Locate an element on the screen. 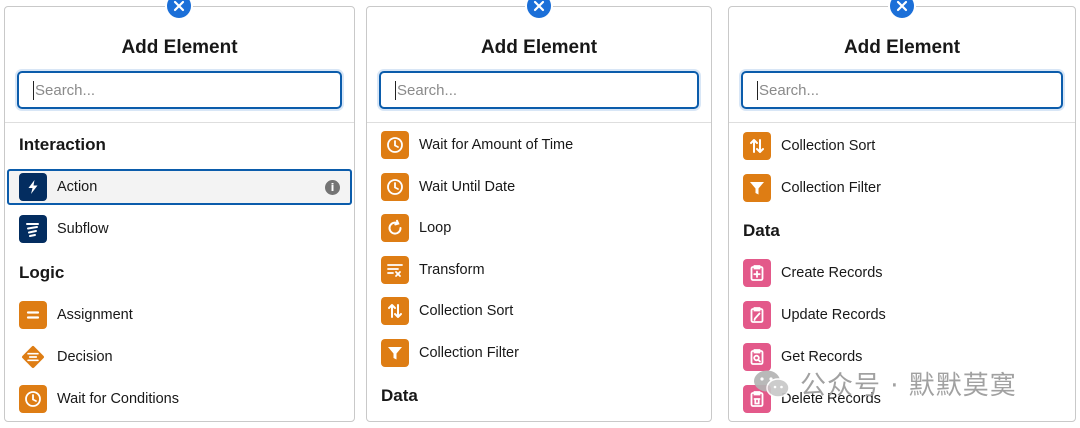 The height and width of the screenshot is (428, 1080). lightning-icon is located at coordinates (33, 187).